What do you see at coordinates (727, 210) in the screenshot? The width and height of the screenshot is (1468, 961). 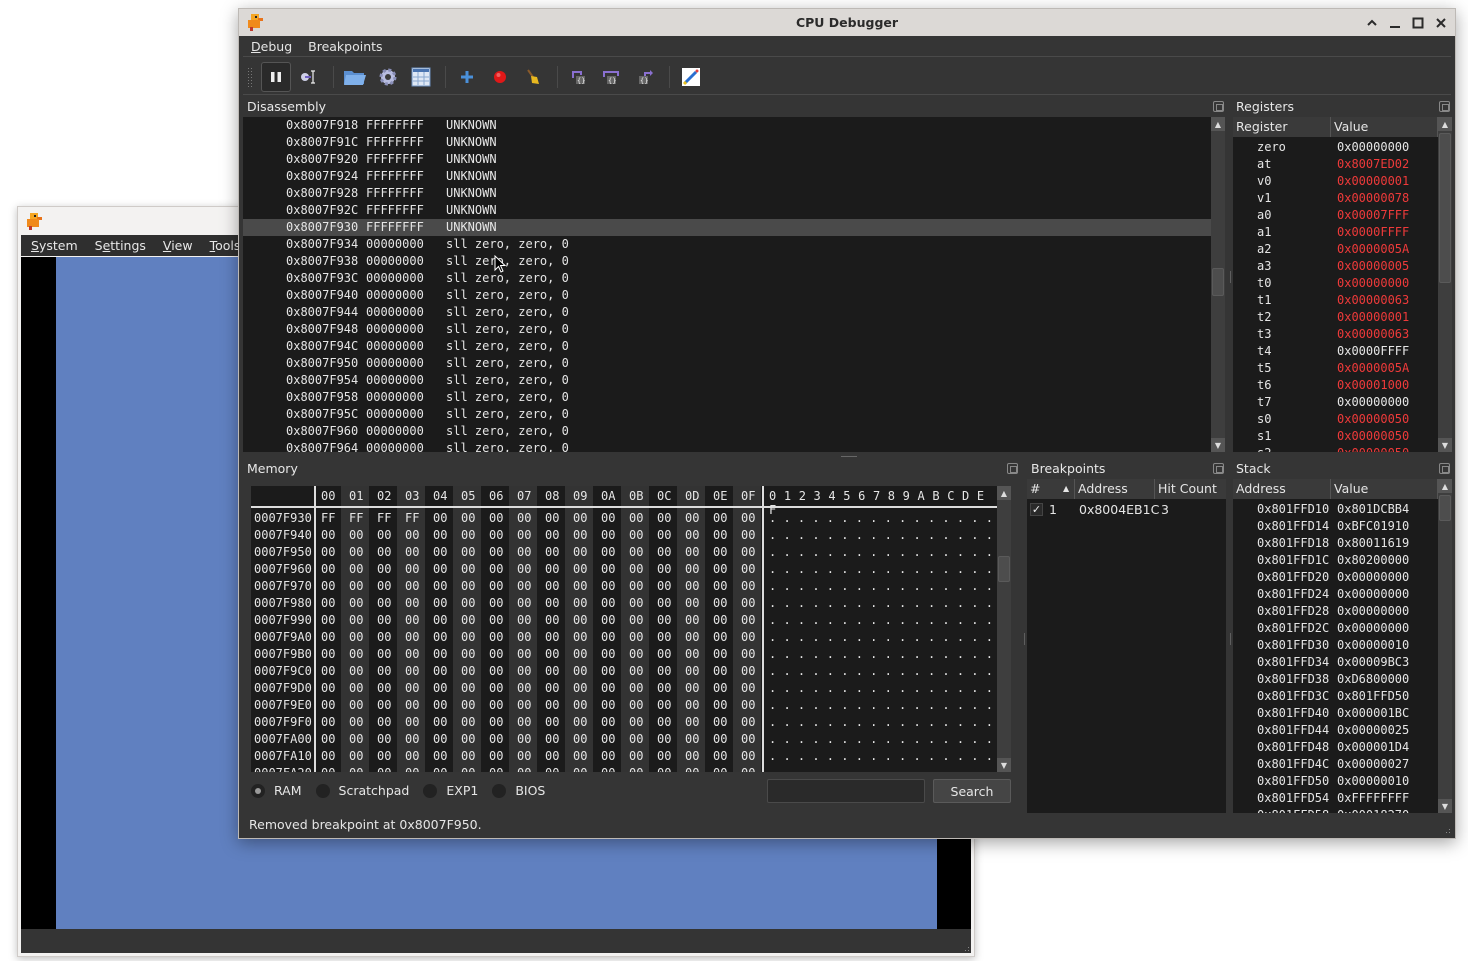 I see `disassembly-row: 0x8007F92C FFFFFFFF UNKNOWN` at bounding box center [727, 210].